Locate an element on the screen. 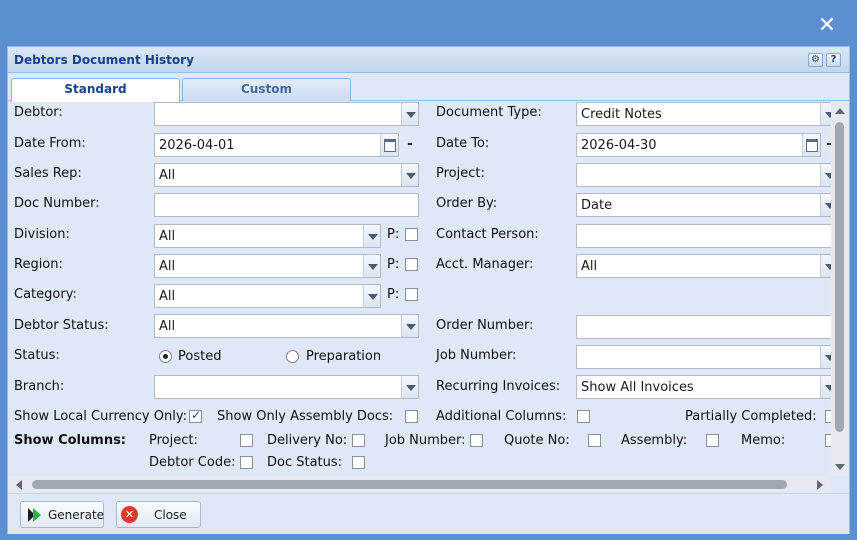 Image resolution: width=857 pixels, height=540 pixels. date-from-label: Date From: is located at coordinates (50, 143).